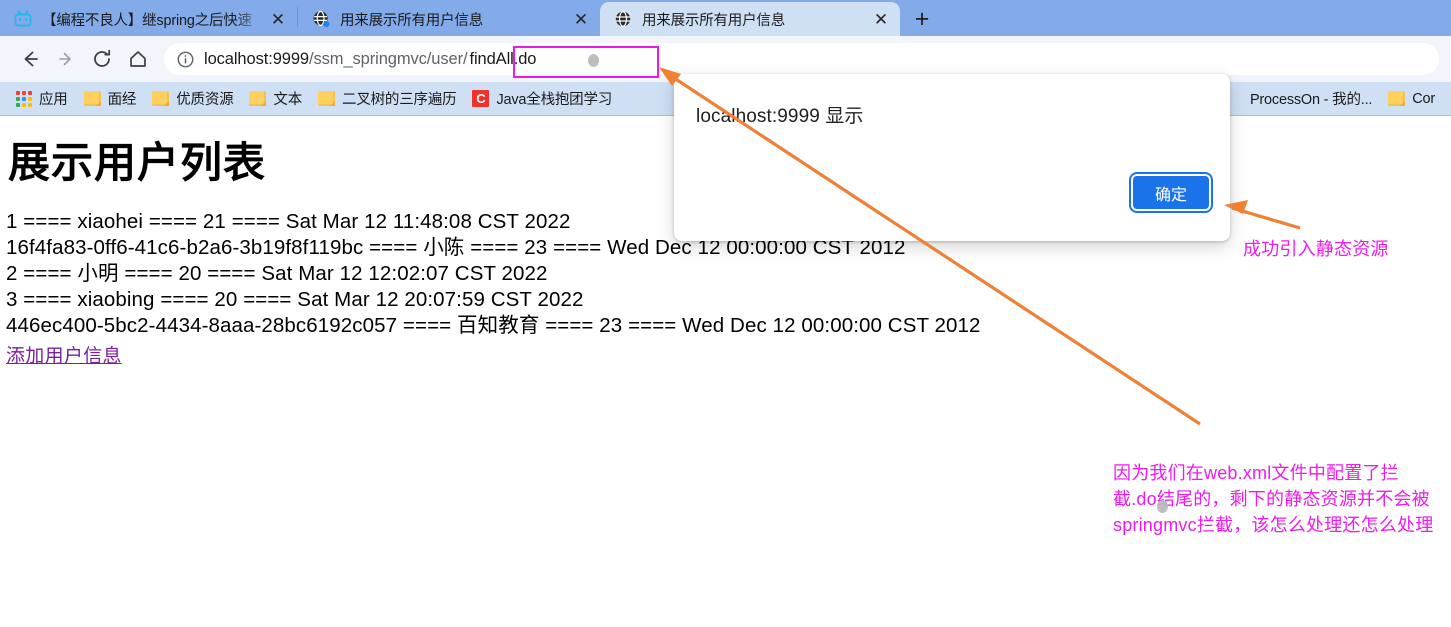  What do you see at coordinates (922, 19) in the screenshot?
I see `new-tab-button: +` at bounding box center [922, 19].